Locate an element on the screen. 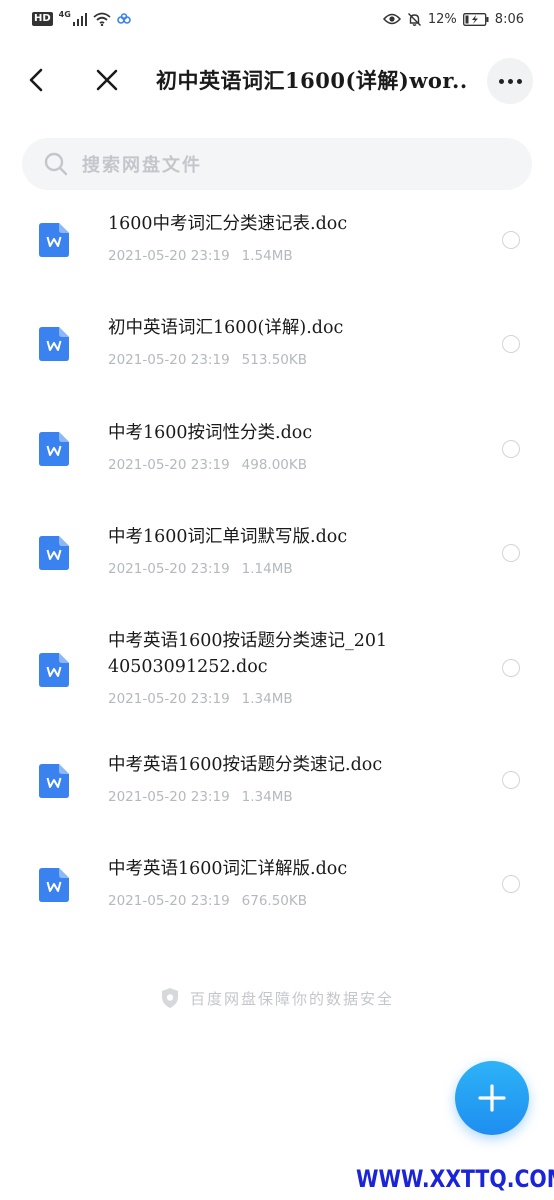  safety-text: 百度网盘保障你的数据安全 is located at coordinates (291, 998).